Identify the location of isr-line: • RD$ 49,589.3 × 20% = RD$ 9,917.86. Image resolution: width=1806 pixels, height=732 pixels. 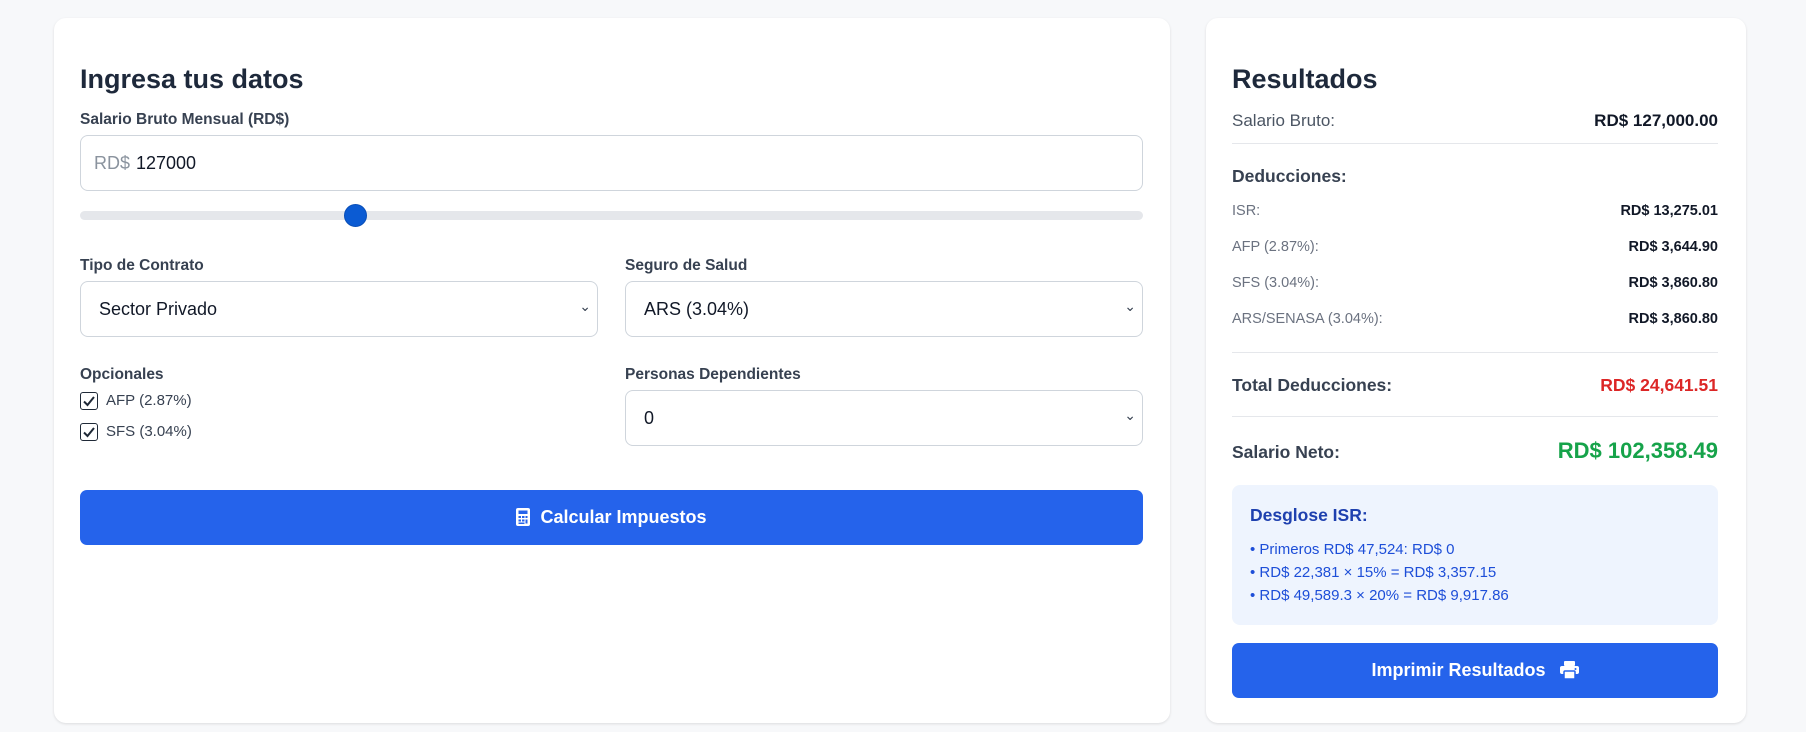
(1379, 595).